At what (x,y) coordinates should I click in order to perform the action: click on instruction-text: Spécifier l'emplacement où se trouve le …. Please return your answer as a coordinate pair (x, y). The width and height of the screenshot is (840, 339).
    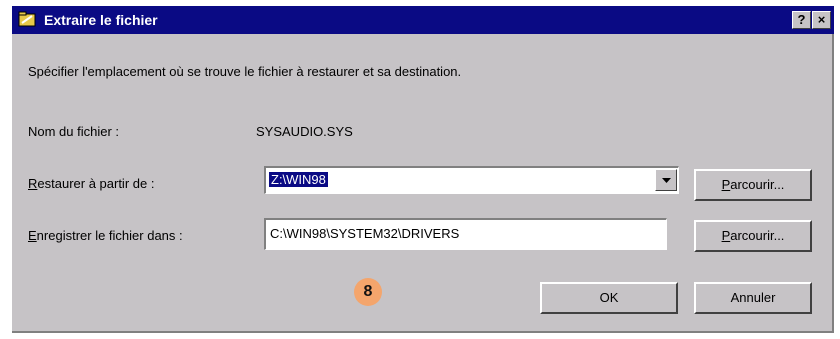
    Looking at the image, I should click on (245, 71).